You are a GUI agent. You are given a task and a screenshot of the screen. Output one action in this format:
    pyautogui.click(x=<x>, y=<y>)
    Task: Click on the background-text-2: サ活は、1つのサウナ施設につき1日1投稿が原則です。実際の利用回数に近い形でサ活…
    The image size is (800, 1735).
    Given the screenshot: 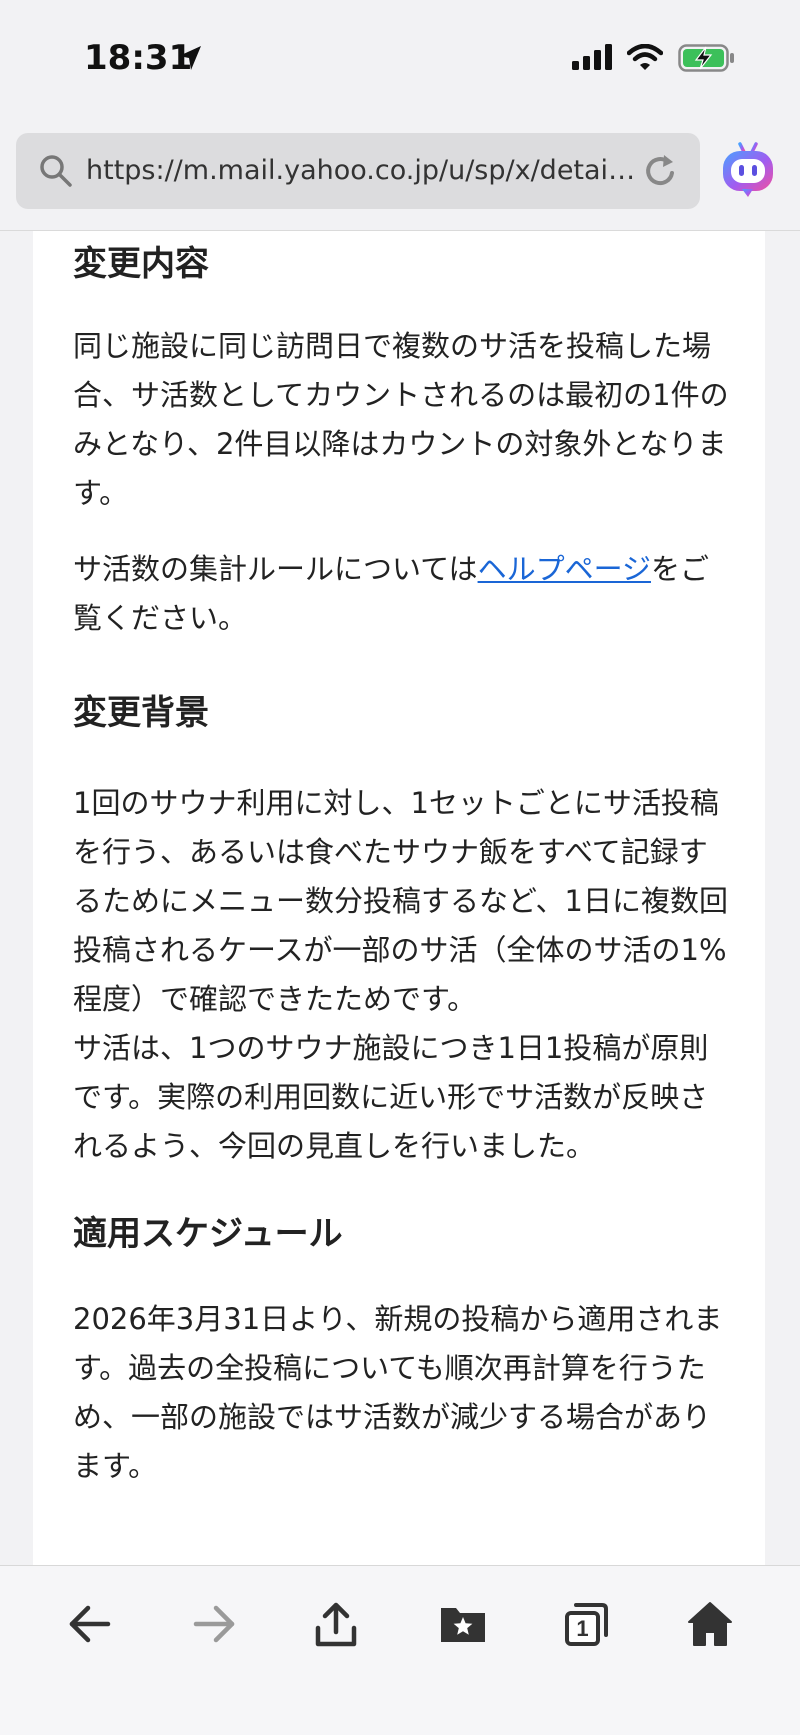 What is the action you would take?
    pyautogui.click(x=391, y=1097)
    